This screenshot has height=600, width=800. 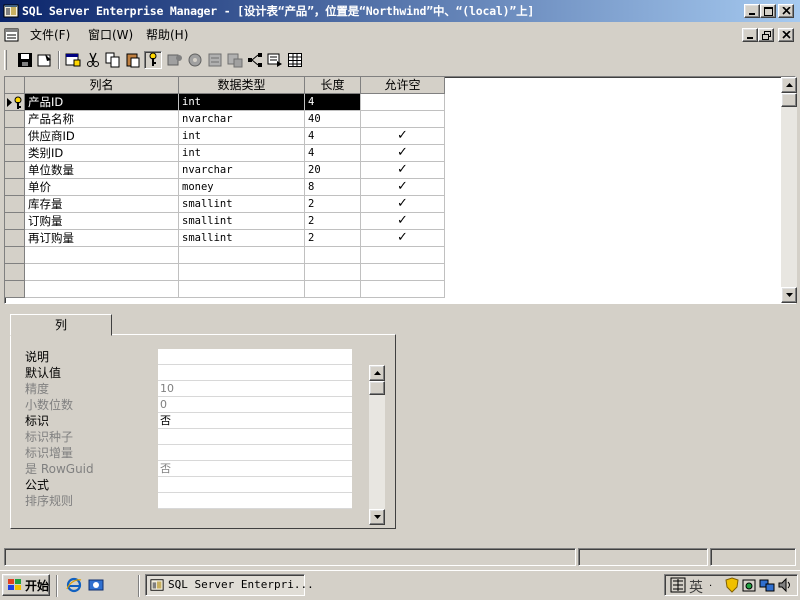 I want to click on cell-data-type: money, so click(x=242, y=187).